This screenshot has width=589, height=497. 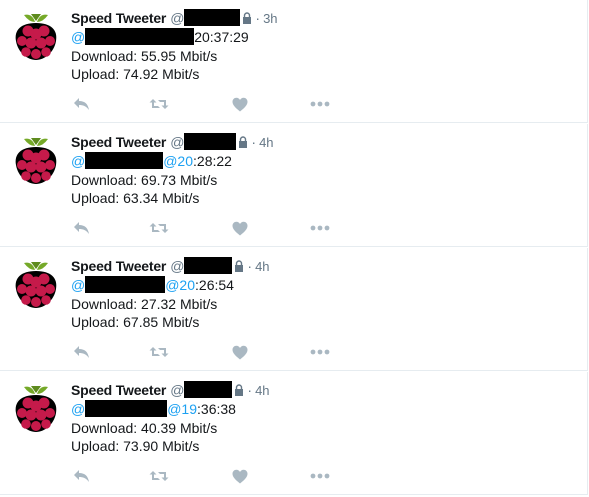 I want to click on tweet-line-time: @ @19:36:38, so click(x=153, y=409).